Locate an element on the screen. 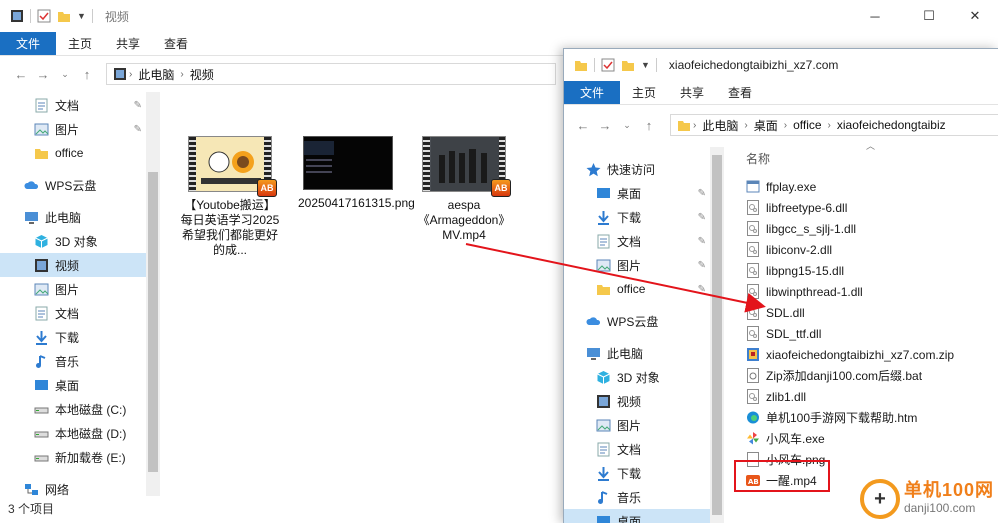 The height and width of the screenshot is (523, 998). watermark-logo-icon: + is located at coordinates (879, 499).